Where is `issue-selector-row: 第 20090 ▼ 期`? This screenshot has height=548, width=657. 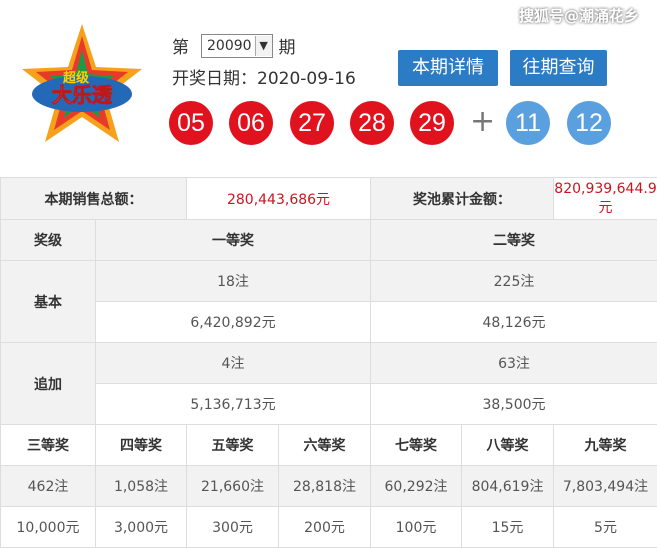
issue-selector-row: 第 20090 ▼ 期 is located at coordinates (234, 45).